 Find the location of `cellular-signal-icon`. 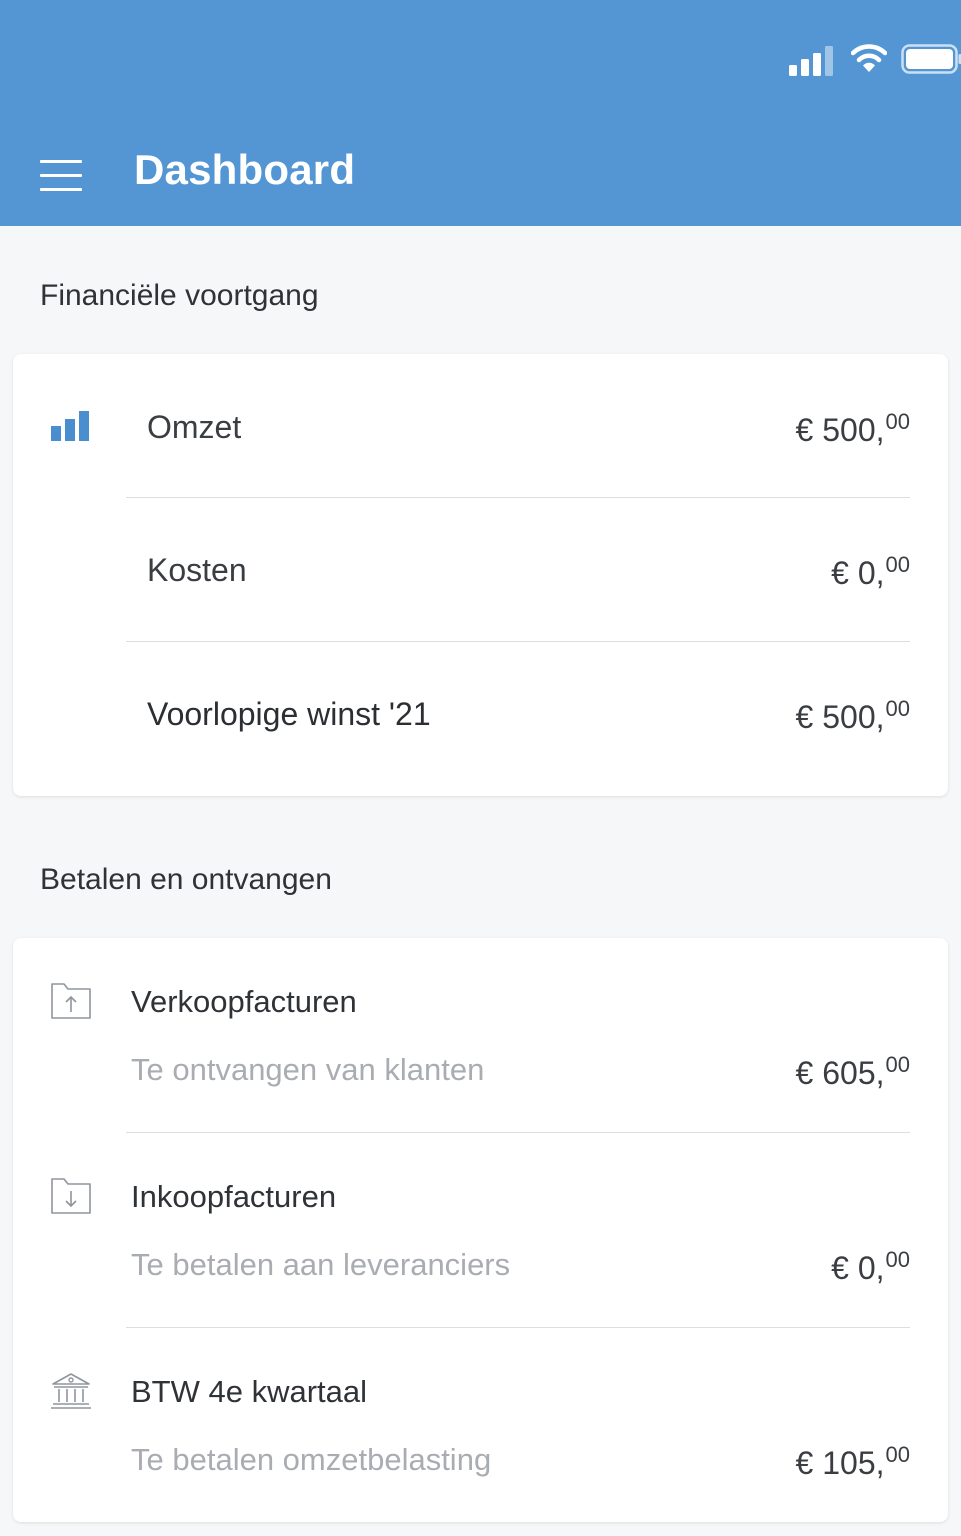

cellular-signal-icon is located at coordinates (811, 61).